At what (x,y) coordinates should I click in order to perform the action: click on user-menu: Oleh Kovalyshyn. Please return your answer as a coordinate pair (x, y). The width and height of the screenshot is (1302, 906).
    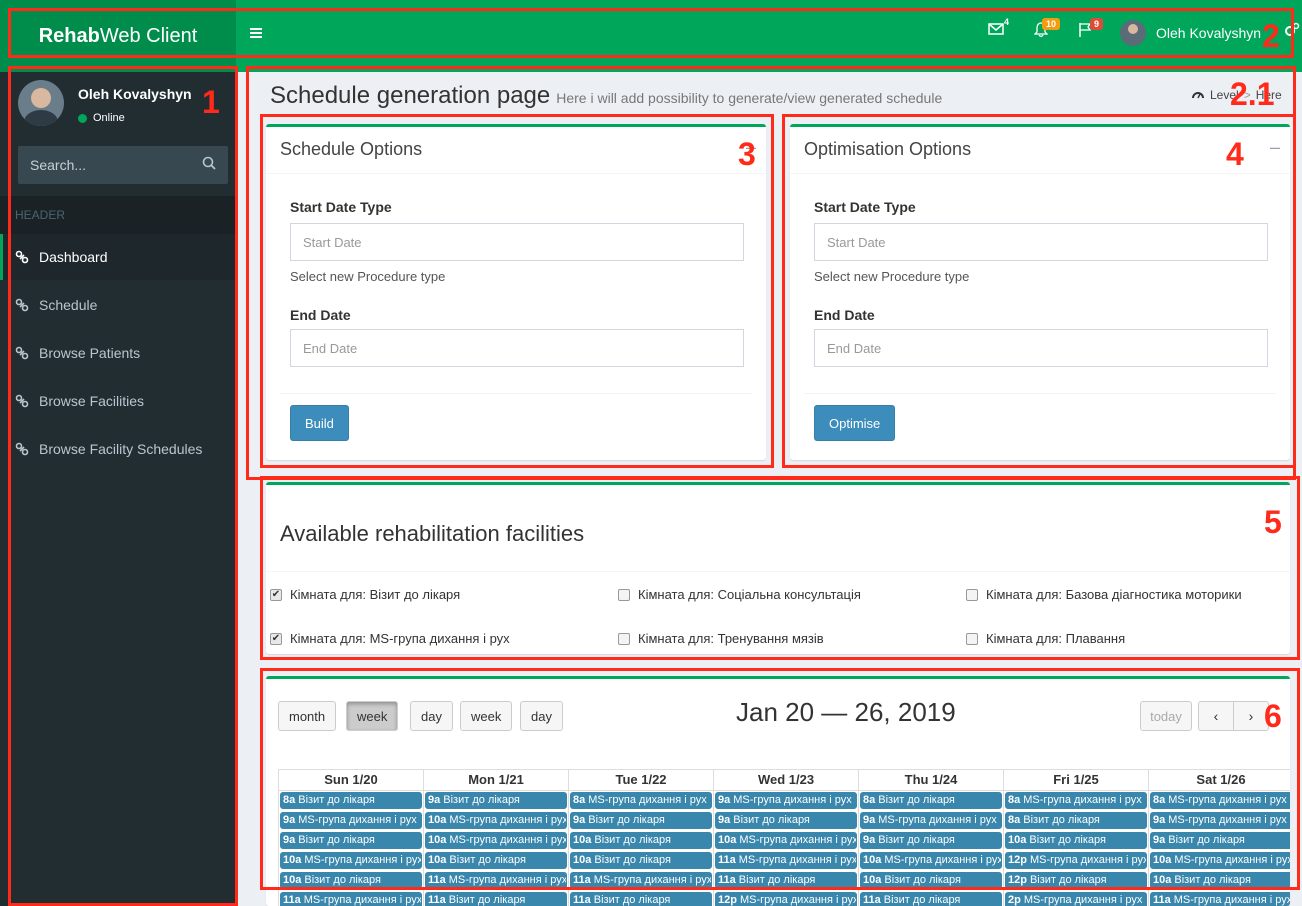
    Looking at the image, I should click on (1190, 33).